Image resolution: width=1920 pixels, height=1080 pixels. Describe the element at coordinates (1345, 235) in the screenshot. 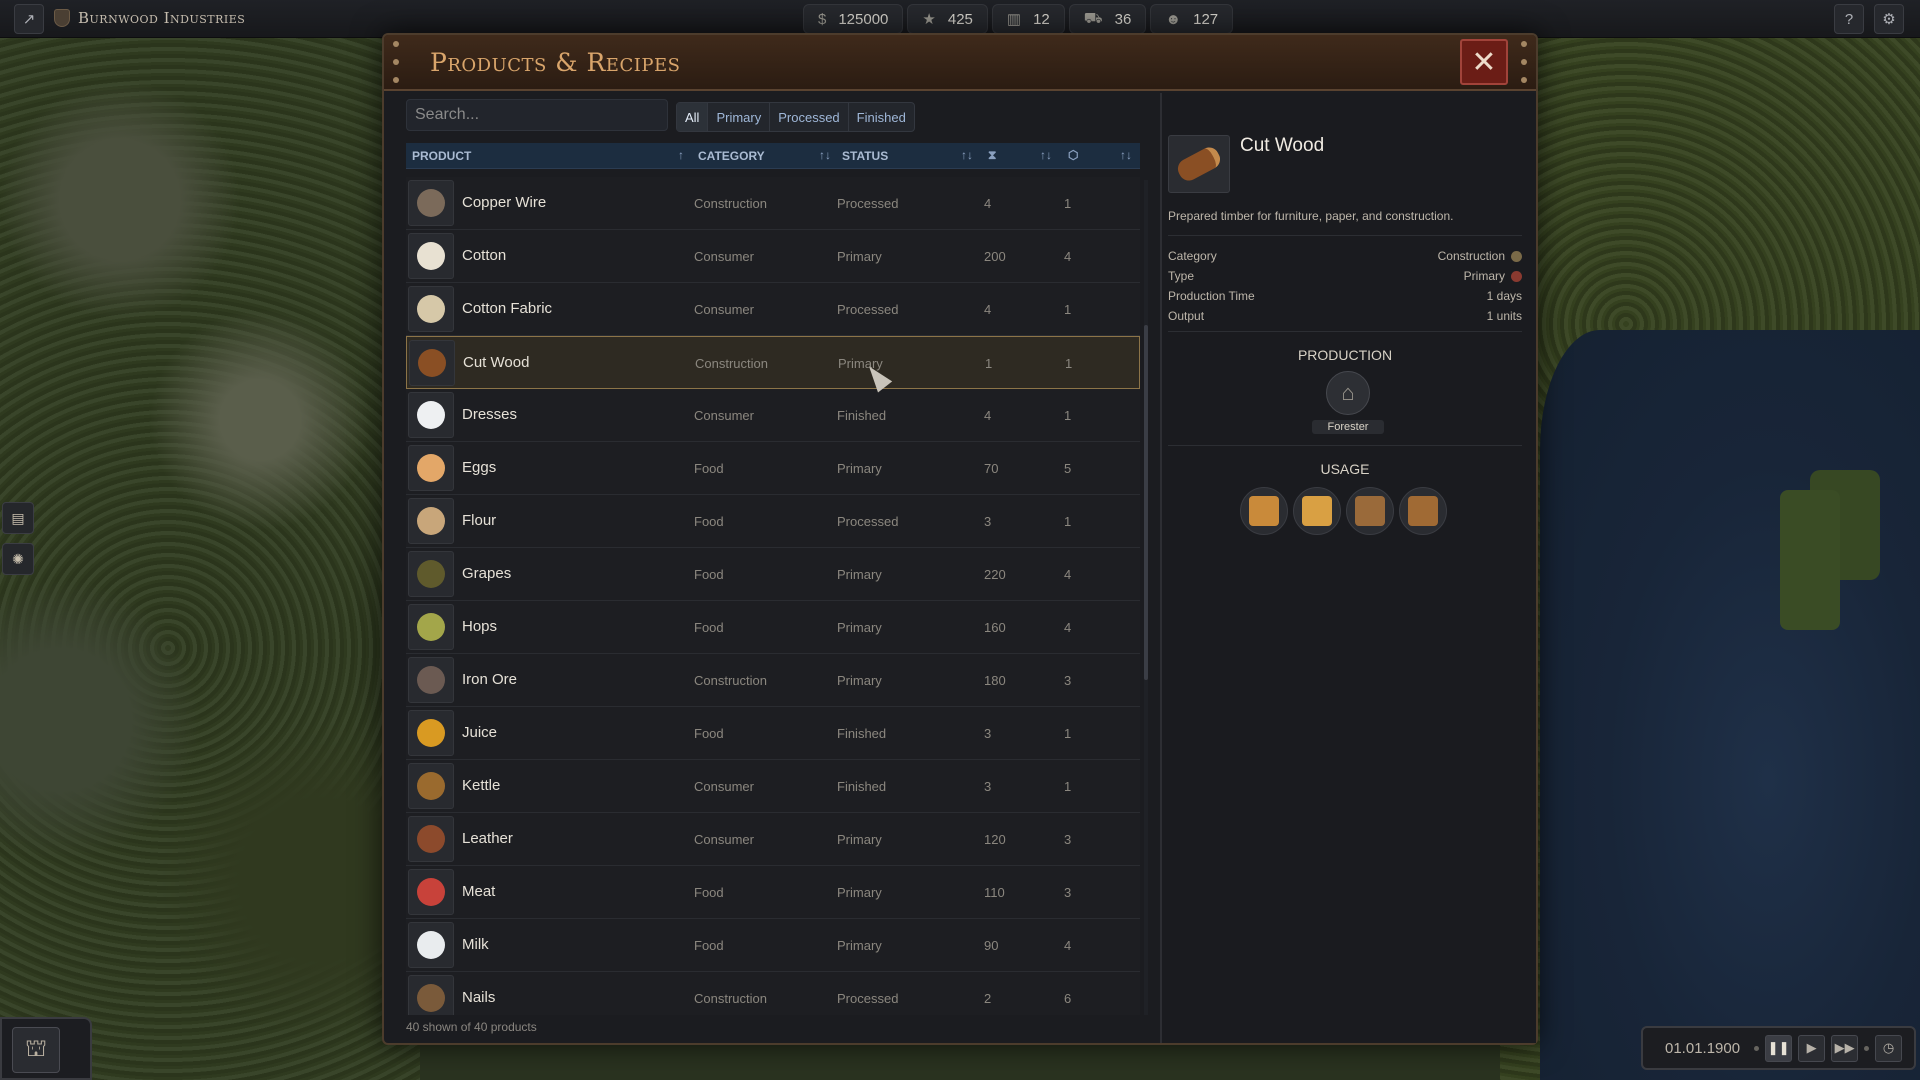

I see `divider` at that location.